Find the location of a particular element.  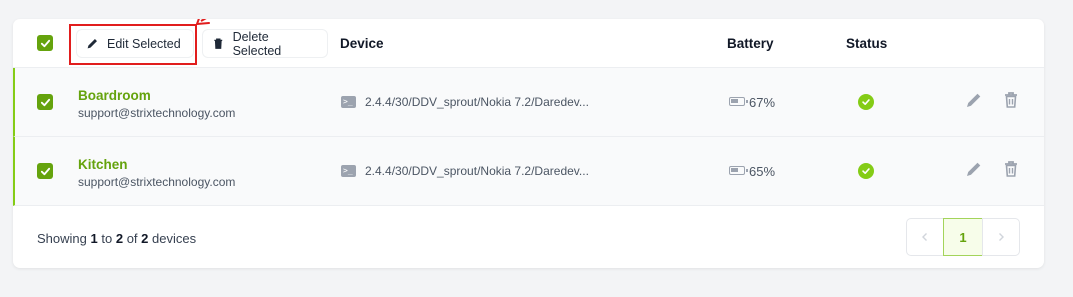

pagination-next-button is located at coordinates (1001, 237).